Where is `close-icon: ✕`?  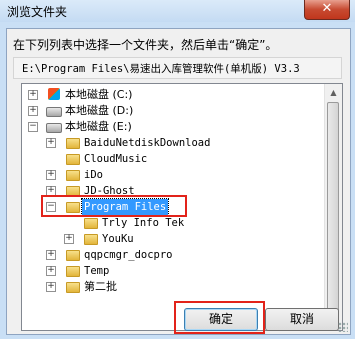 close-icon: ✕ is located at coordinates (327, 8).